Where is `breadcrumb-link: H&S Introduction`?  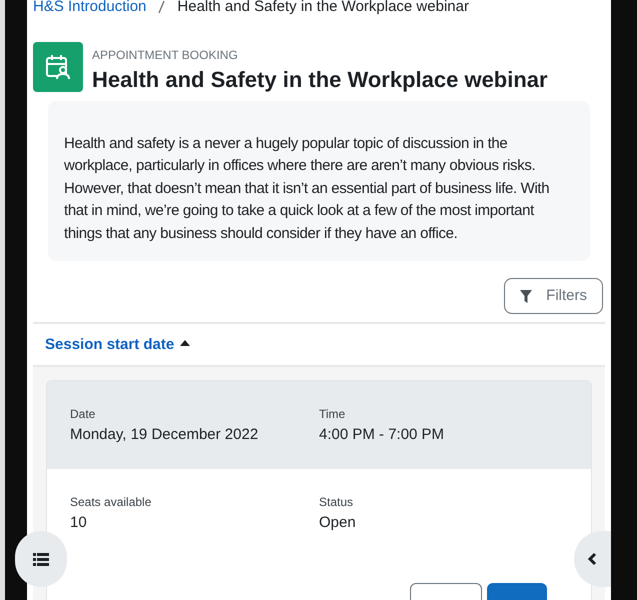 breadcrumb-link: H&S Introduction is located at coordinates (89, 7).